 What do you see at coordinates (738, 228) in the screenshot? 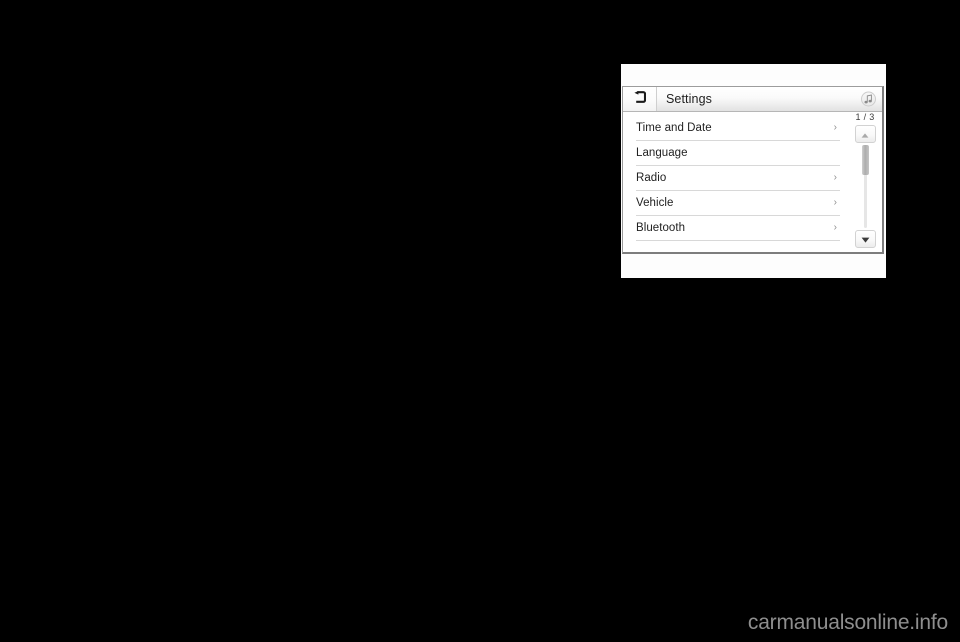
I see `list-item-bluetooth: Bluetooth ›` at bounding box center [738, 228].